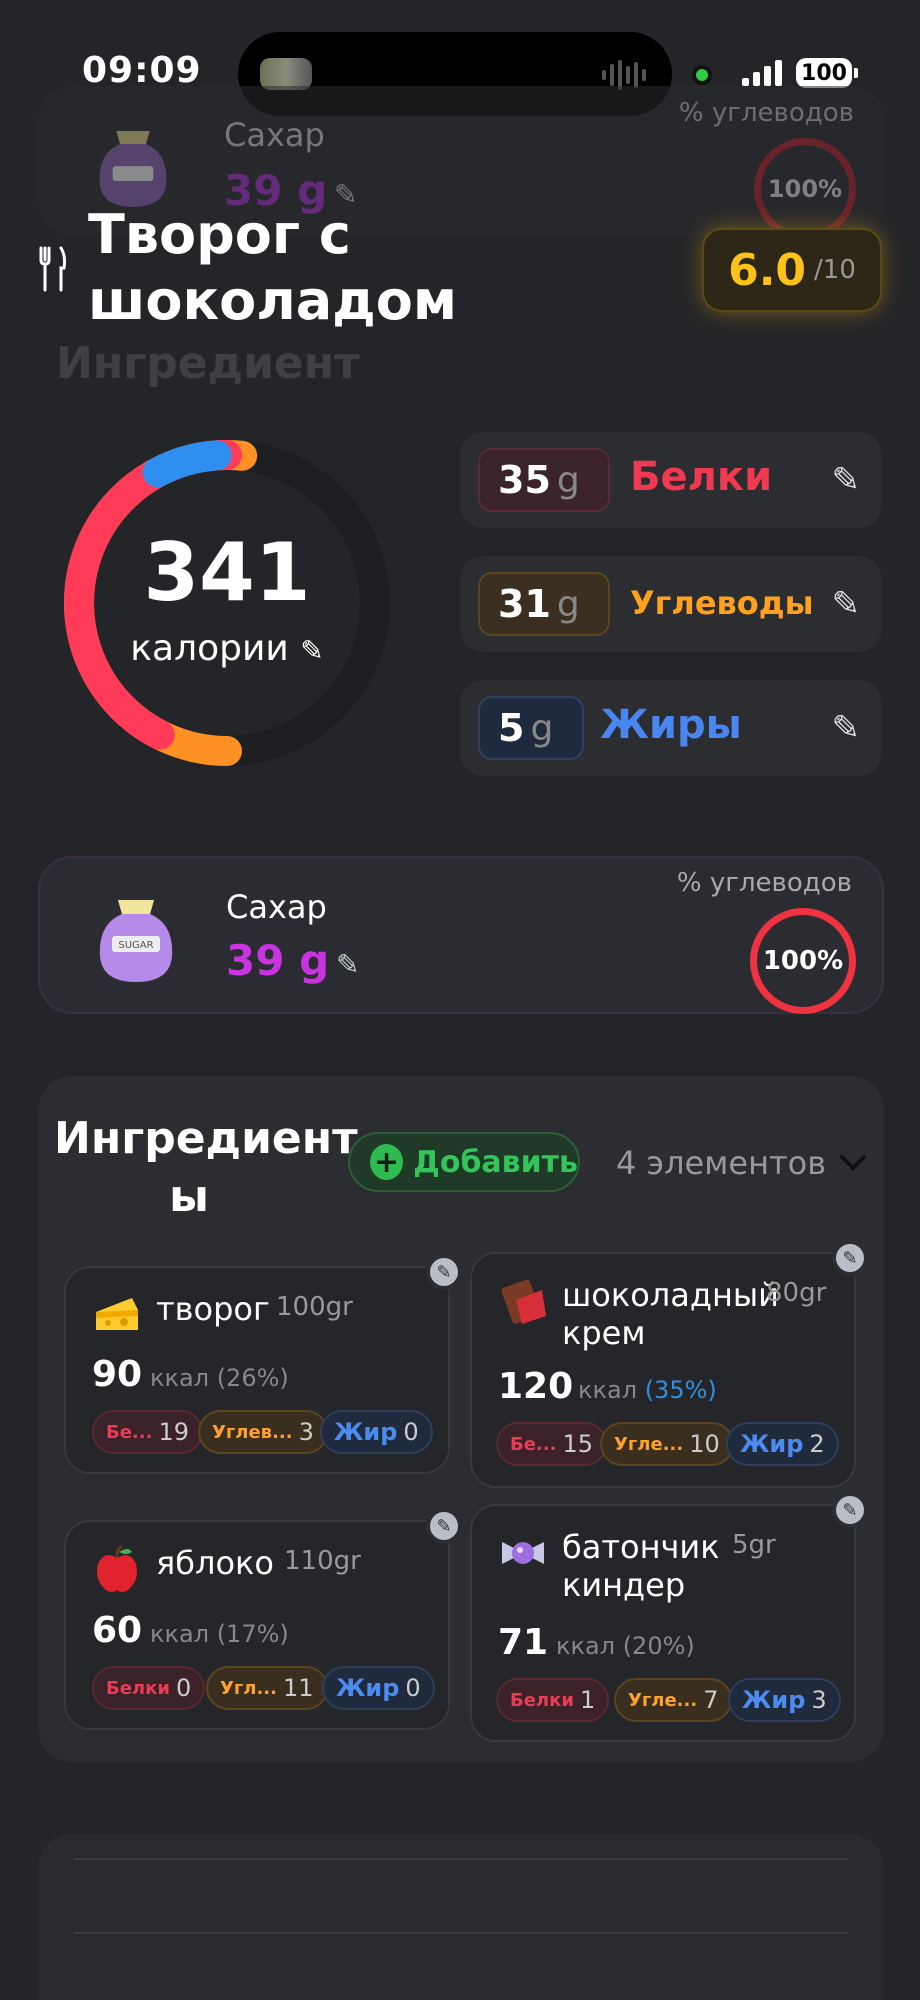 The height and width of the screenshot is (2000, 920). Describe the element at coordinates (667, 1444) in the screenshot. I see `carbs-chip: Угле... 10` at that location.